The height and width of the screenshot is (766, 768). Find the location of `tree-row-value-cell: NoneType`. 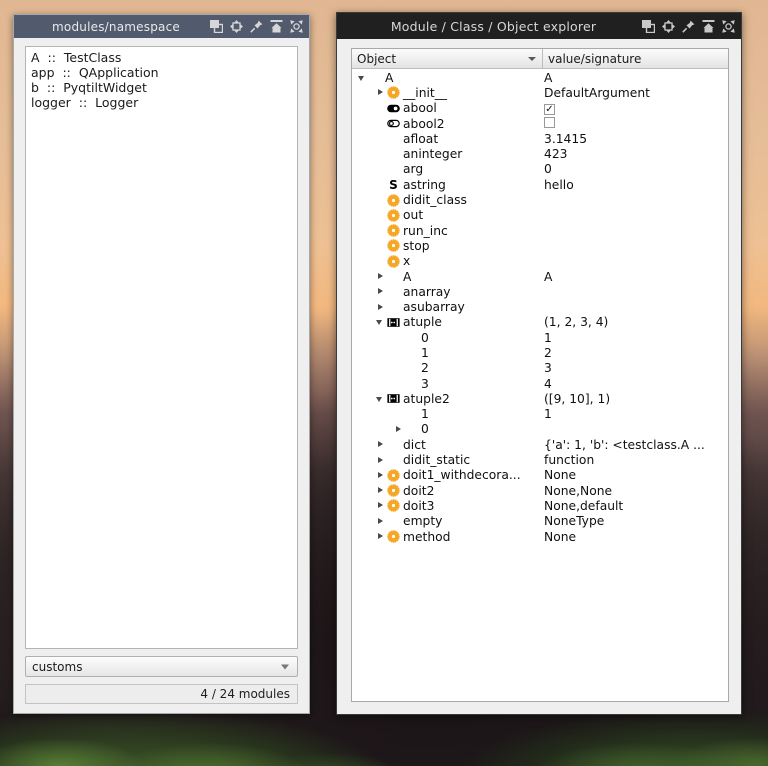

tree-row-value-cell: NoneType is located at coordinates (635, 521).